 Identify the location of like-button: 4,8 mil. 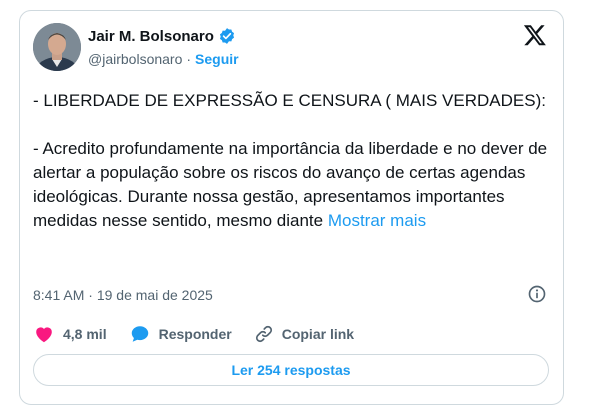
(70, 334).